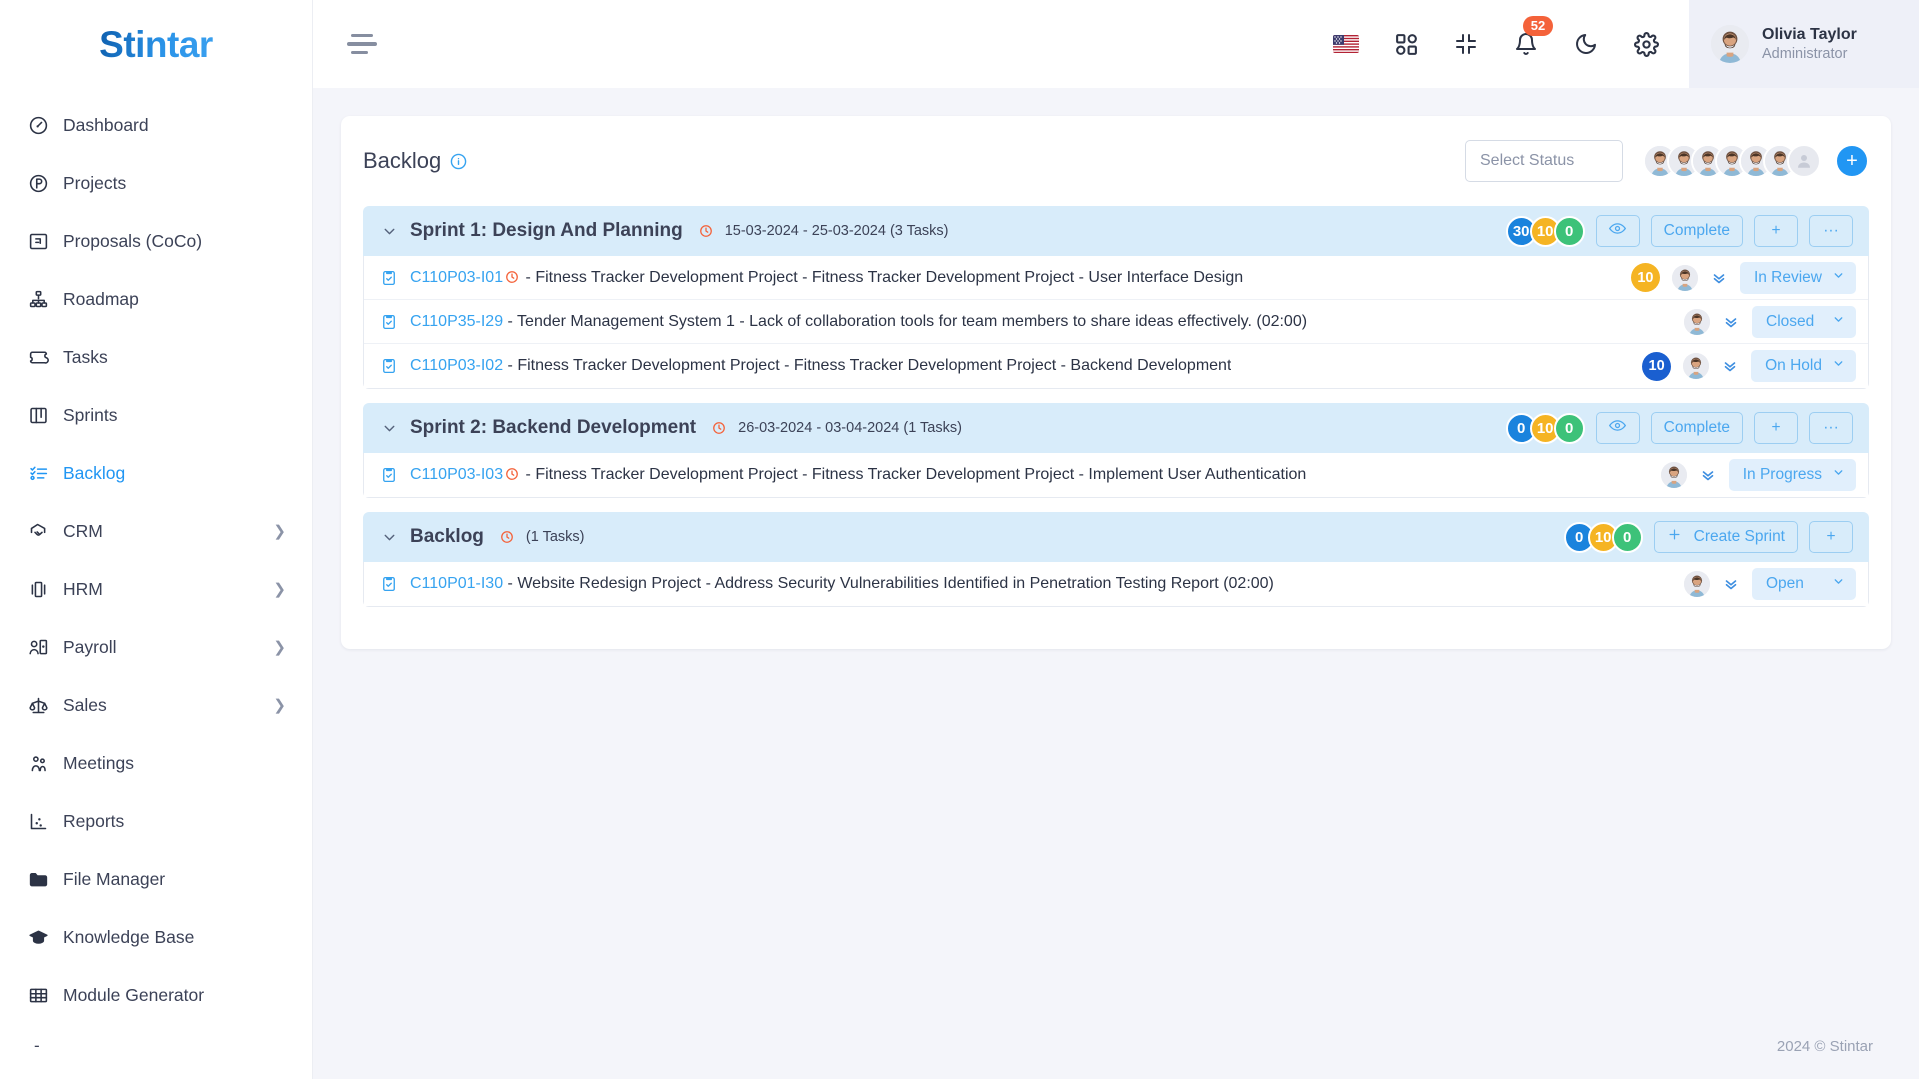  Describe the element at coordinates (156, 125) in the screenshot. I see `sidebar-item-dashboard: Dashboard` at that location.